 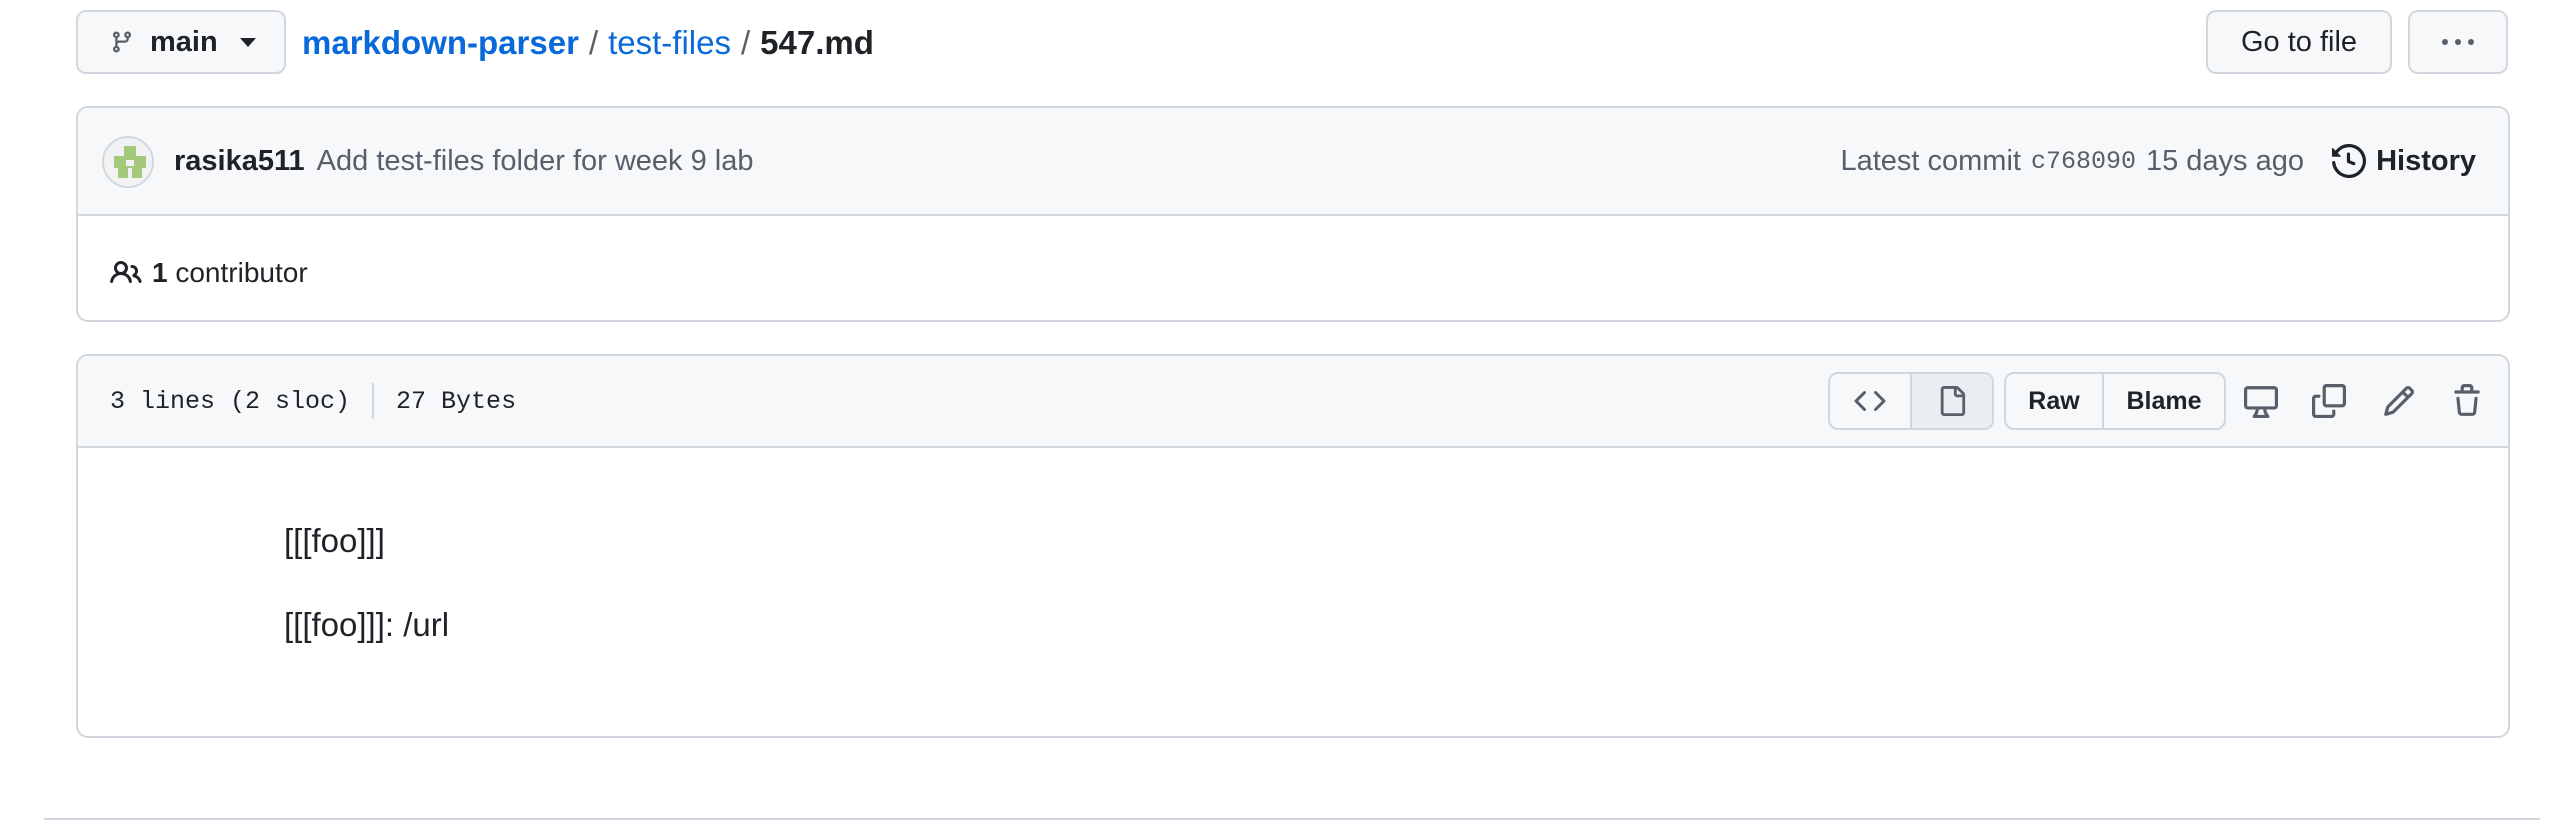 I want to click on rendered-markdown: [[[foo]]] [[[foo]]]: /url, so click(x=366, y=599).